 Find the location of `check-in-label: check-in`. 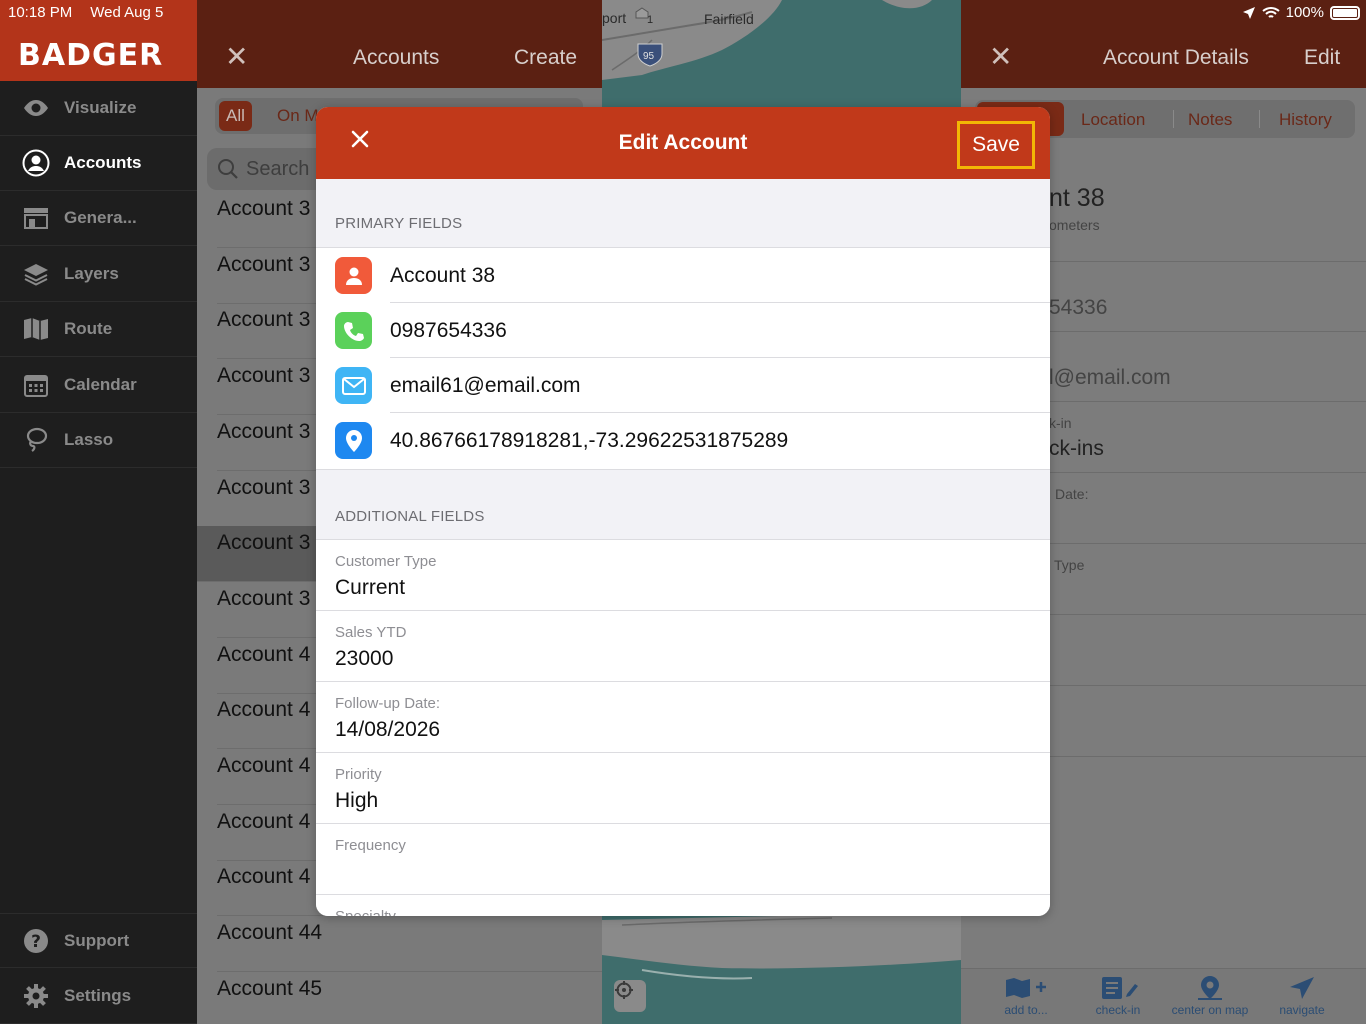

check-in-label: check-in is located at coordinates (1118, 1010).